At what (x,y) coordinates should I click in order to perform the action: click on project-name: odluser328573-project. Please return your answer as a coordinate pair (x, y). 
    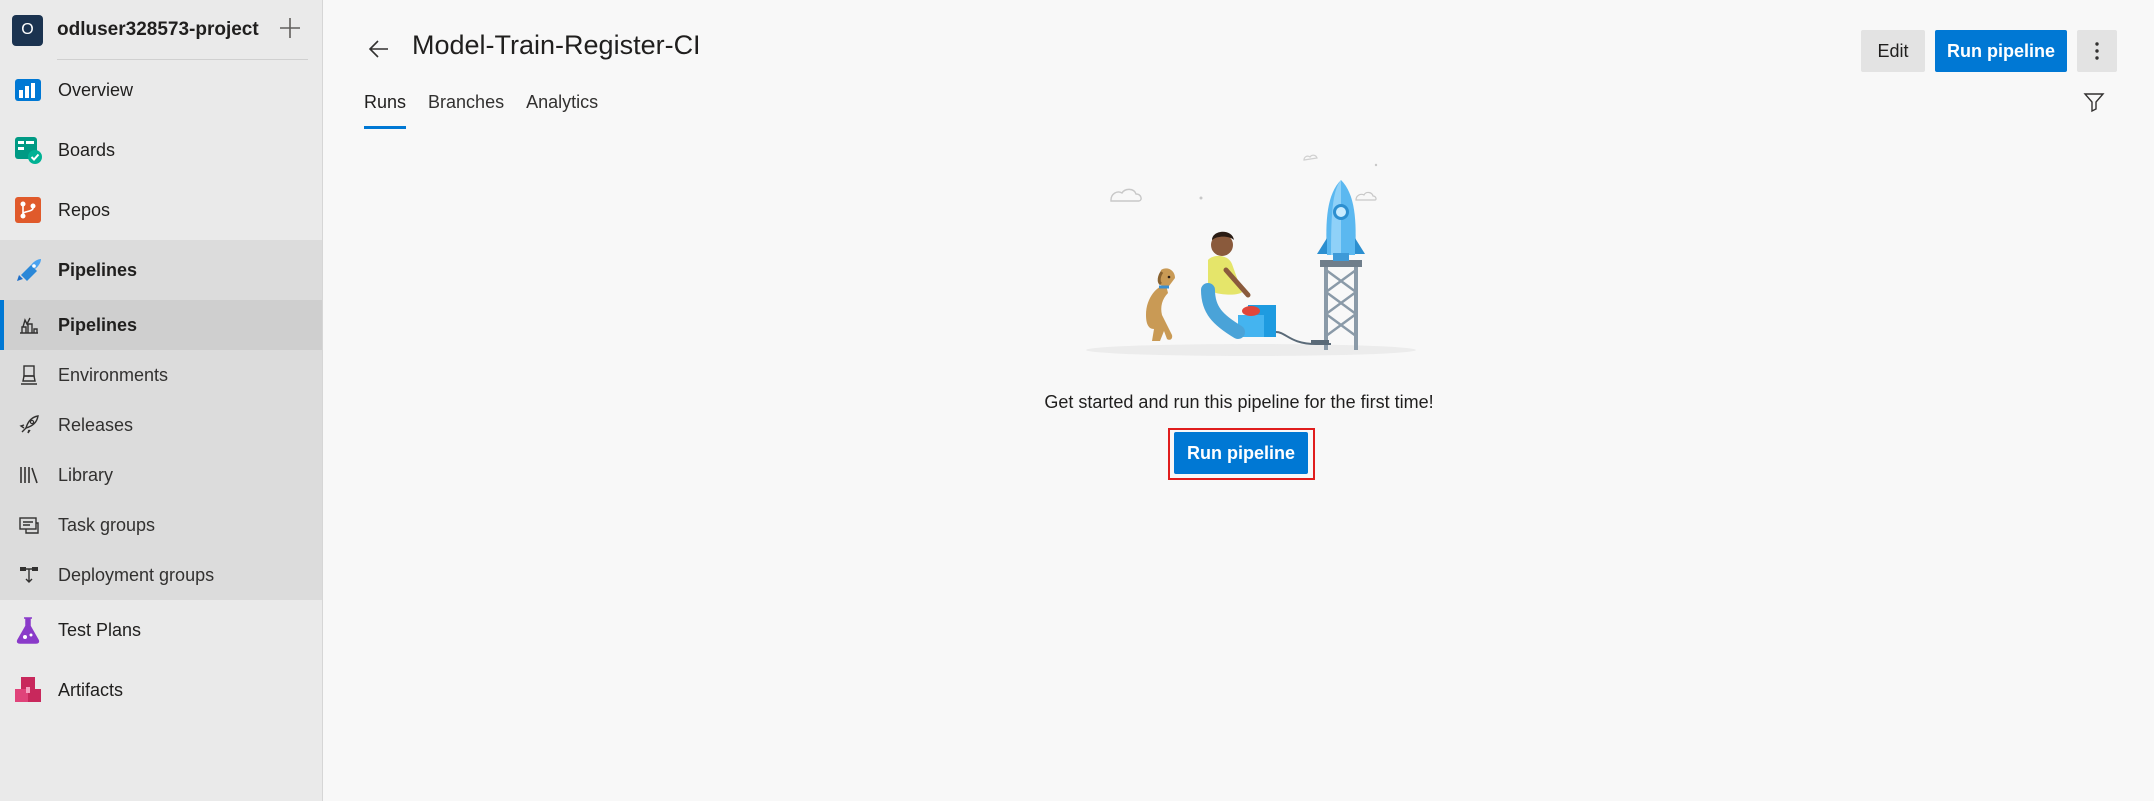
    Looking at the image, I should click on (158, 30).